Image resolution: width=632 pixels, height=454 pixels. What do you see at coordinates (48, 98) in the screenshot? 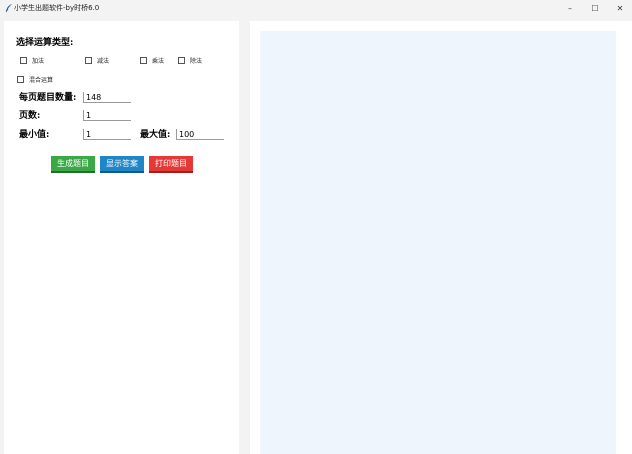
I see `per-page-label: 每页题目数量:` at bounding box center [48, 98].